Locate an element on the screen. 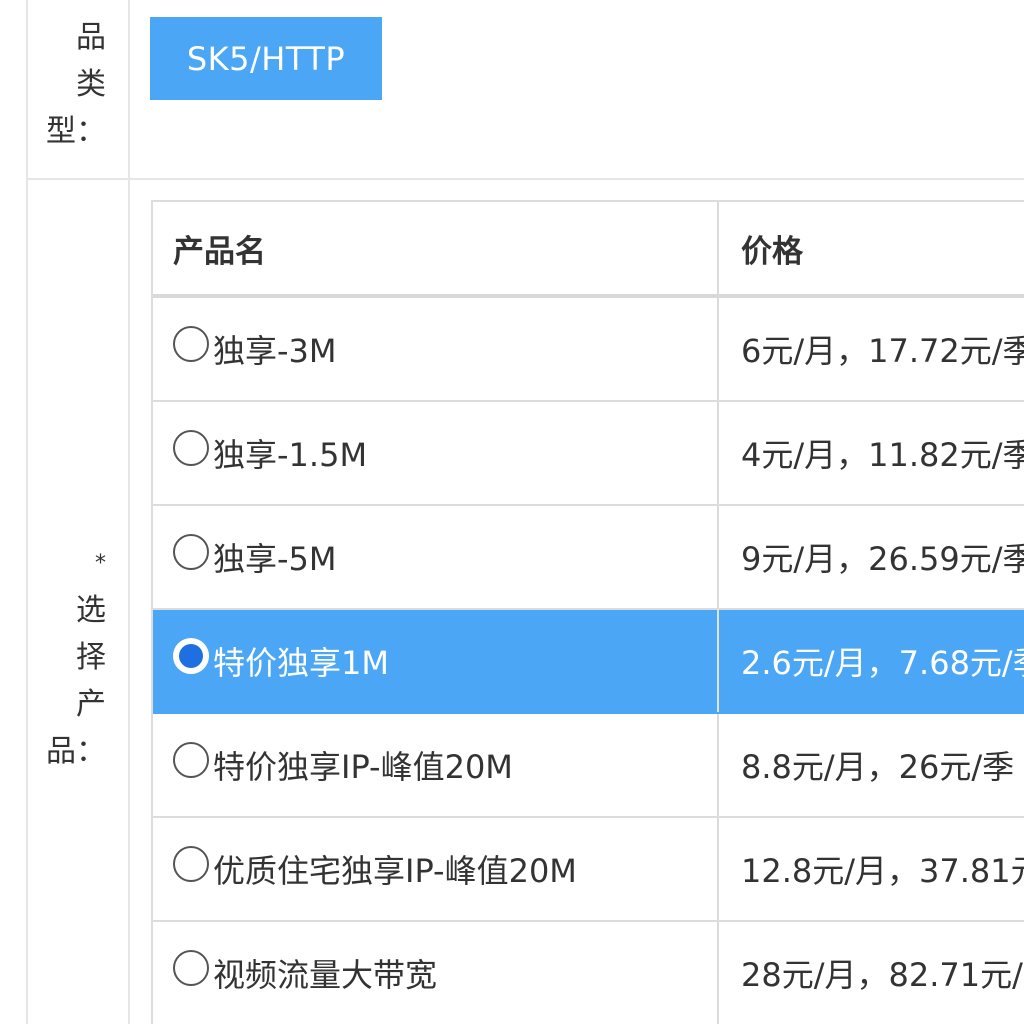 This screenshot has height=1024, width=1024. select-product-label-line-2: 择 is located at coordinates (91, 657).